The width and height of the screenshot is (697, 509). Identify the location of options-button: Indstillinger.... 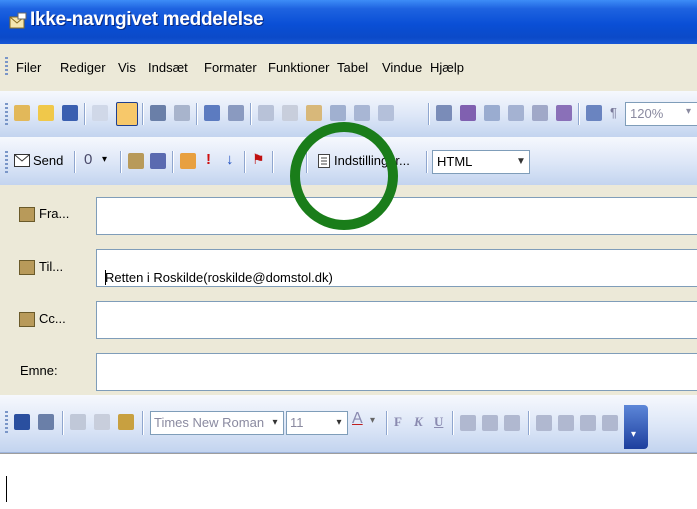
(368, 161).